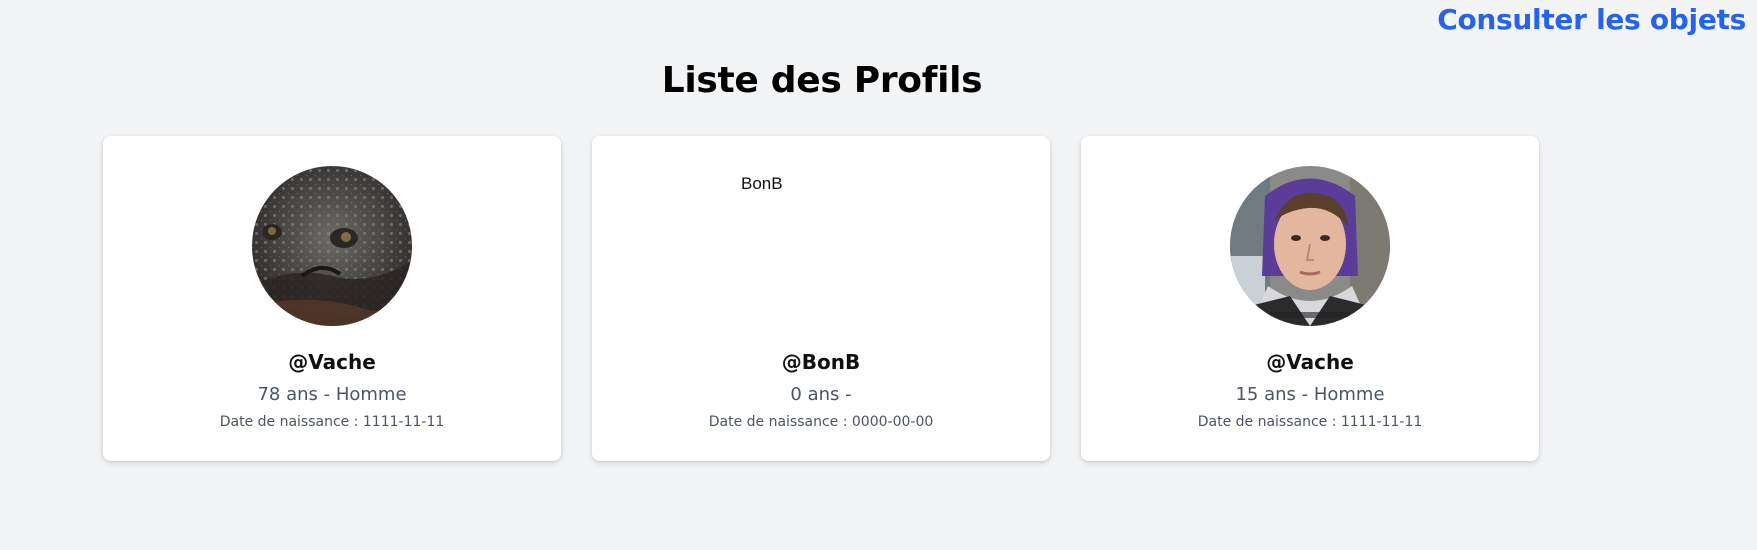 The height and width of the screenshot is (550, 1757). I want to click on profile-username: @BonB, so click(821, 362).